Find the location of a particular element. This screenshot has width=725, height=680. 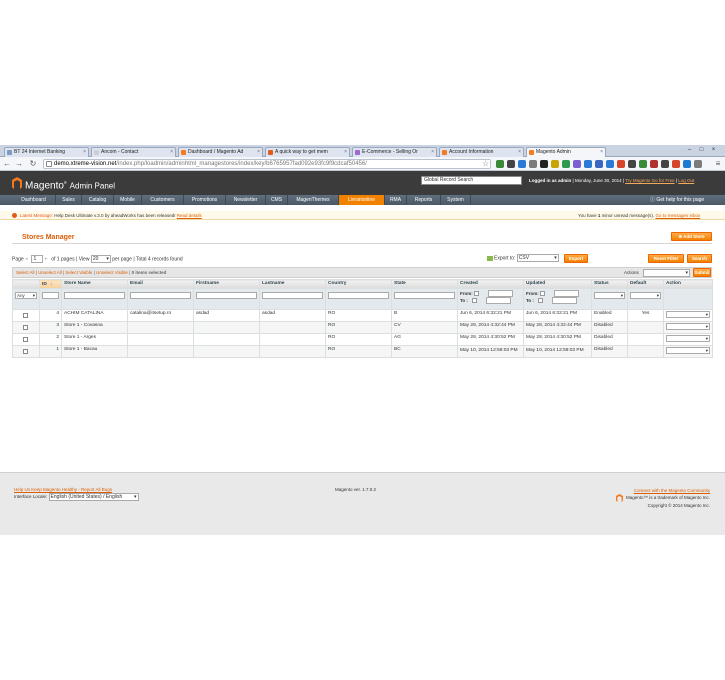

col-email: Email is located at coordinates (160, 284).